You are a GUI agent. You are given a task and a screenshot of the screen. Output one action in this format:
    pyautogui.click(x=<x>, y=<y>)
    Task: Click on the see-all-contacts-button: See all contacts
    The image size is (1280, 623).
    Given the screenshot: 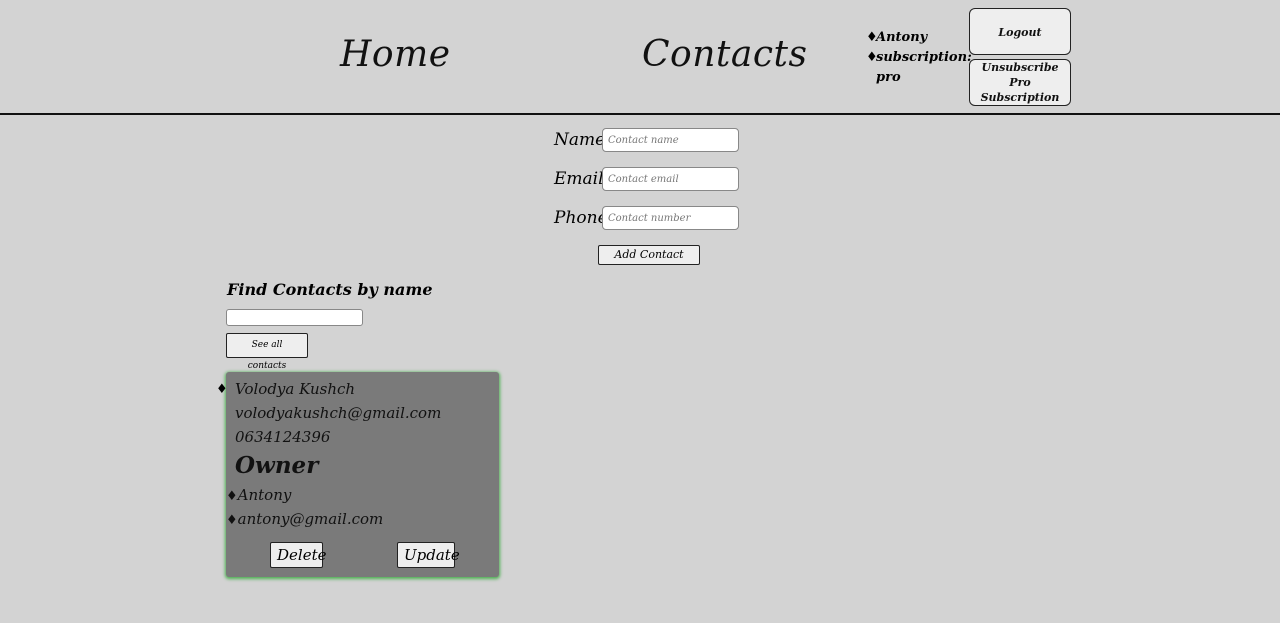 What is the action you would take?
    pyautogui.click(x=267, y=352)
    